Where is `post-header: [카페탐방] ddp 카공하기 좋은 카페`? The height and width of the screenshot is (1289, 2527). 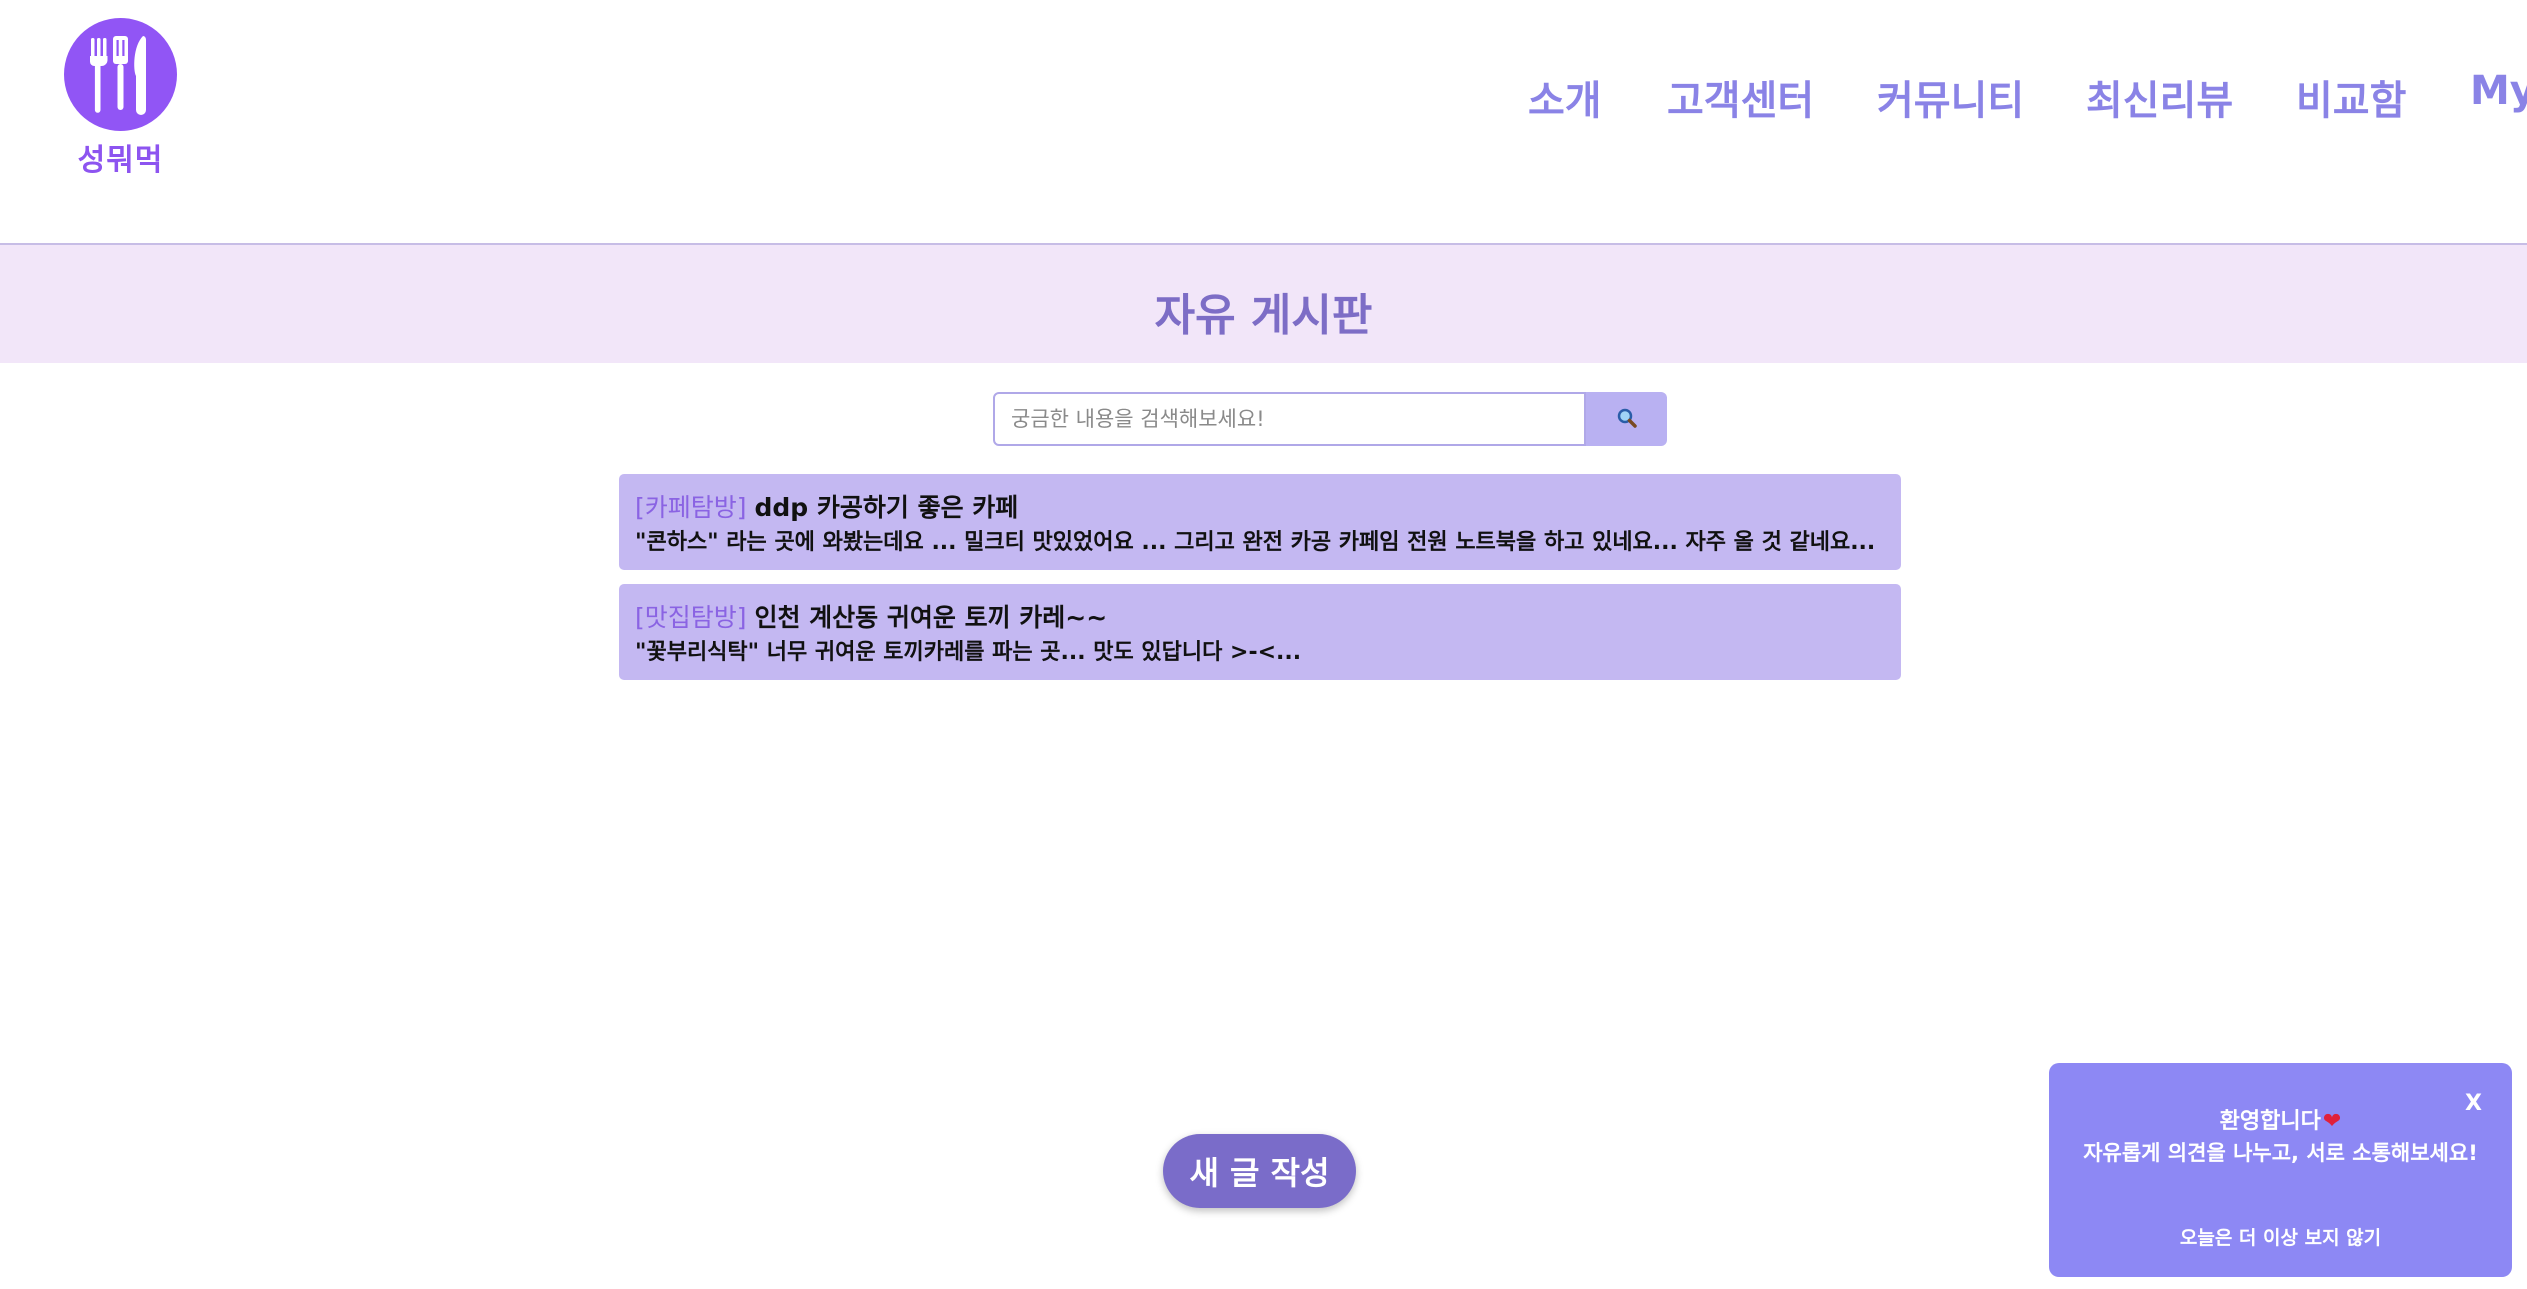
post-header: [카페탐방] ddp 카공하기 좋은 카페 is located at coordinates (1260, 506).